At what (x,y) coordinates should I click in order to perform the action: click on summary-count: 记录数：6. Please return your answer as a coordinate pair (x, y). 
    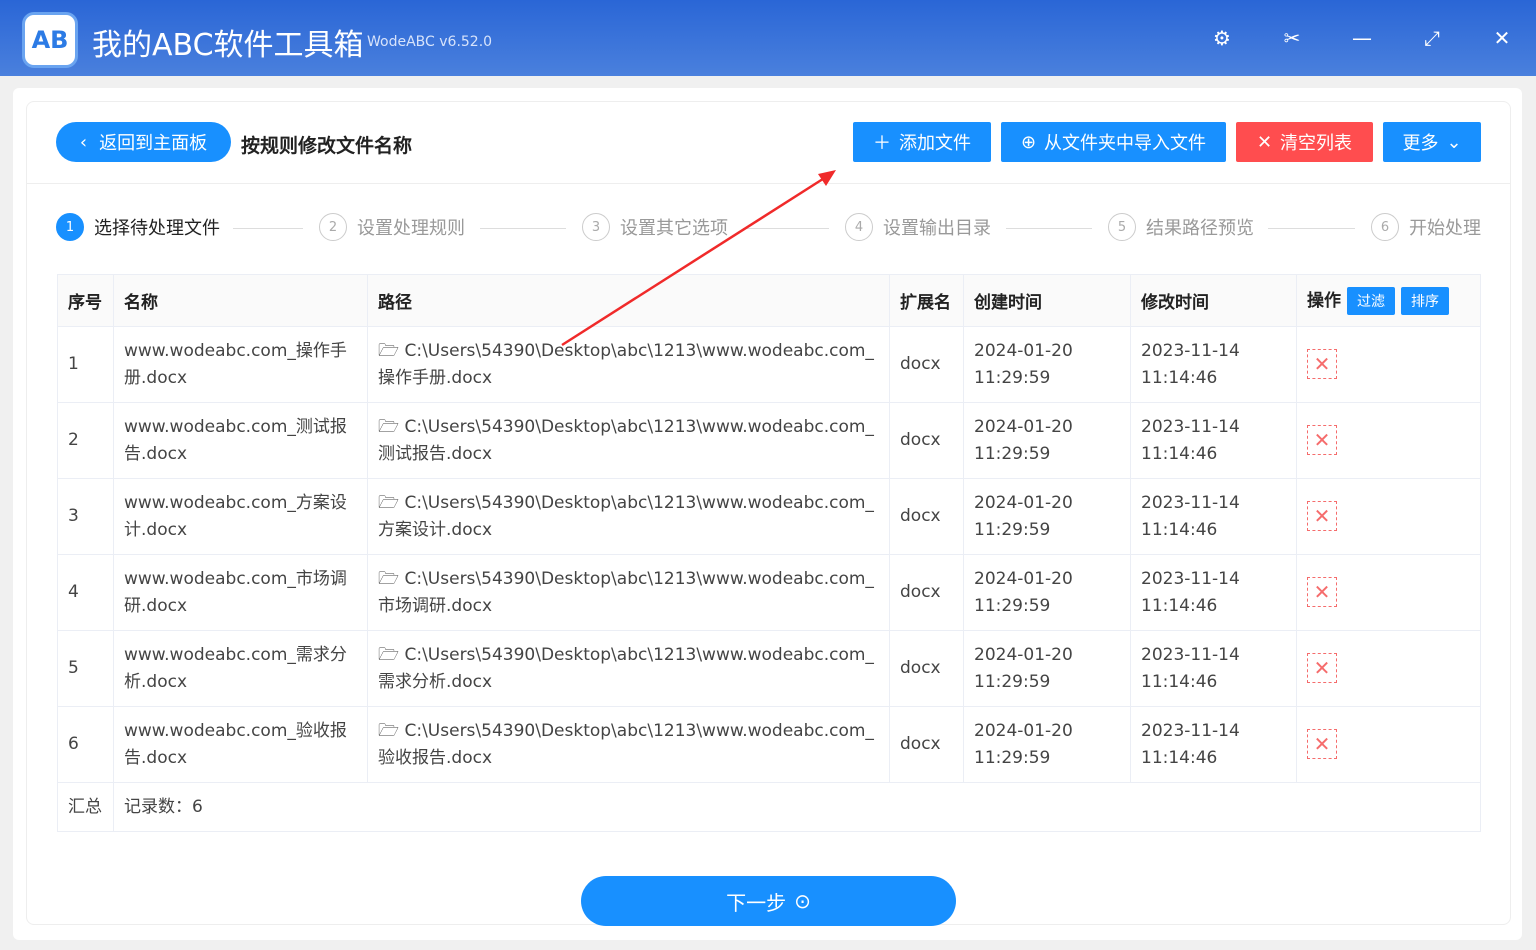
    Looking at the image, I should click on (797, 807).